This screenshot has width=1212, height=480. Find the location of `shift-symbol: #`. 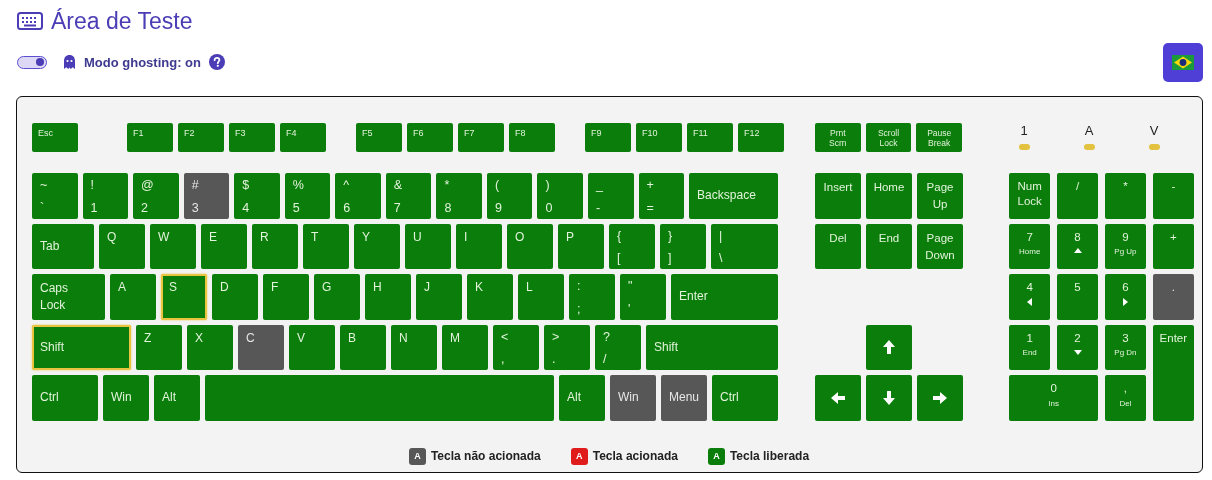

shift-symbol: # is located at coordinates (195, 185).